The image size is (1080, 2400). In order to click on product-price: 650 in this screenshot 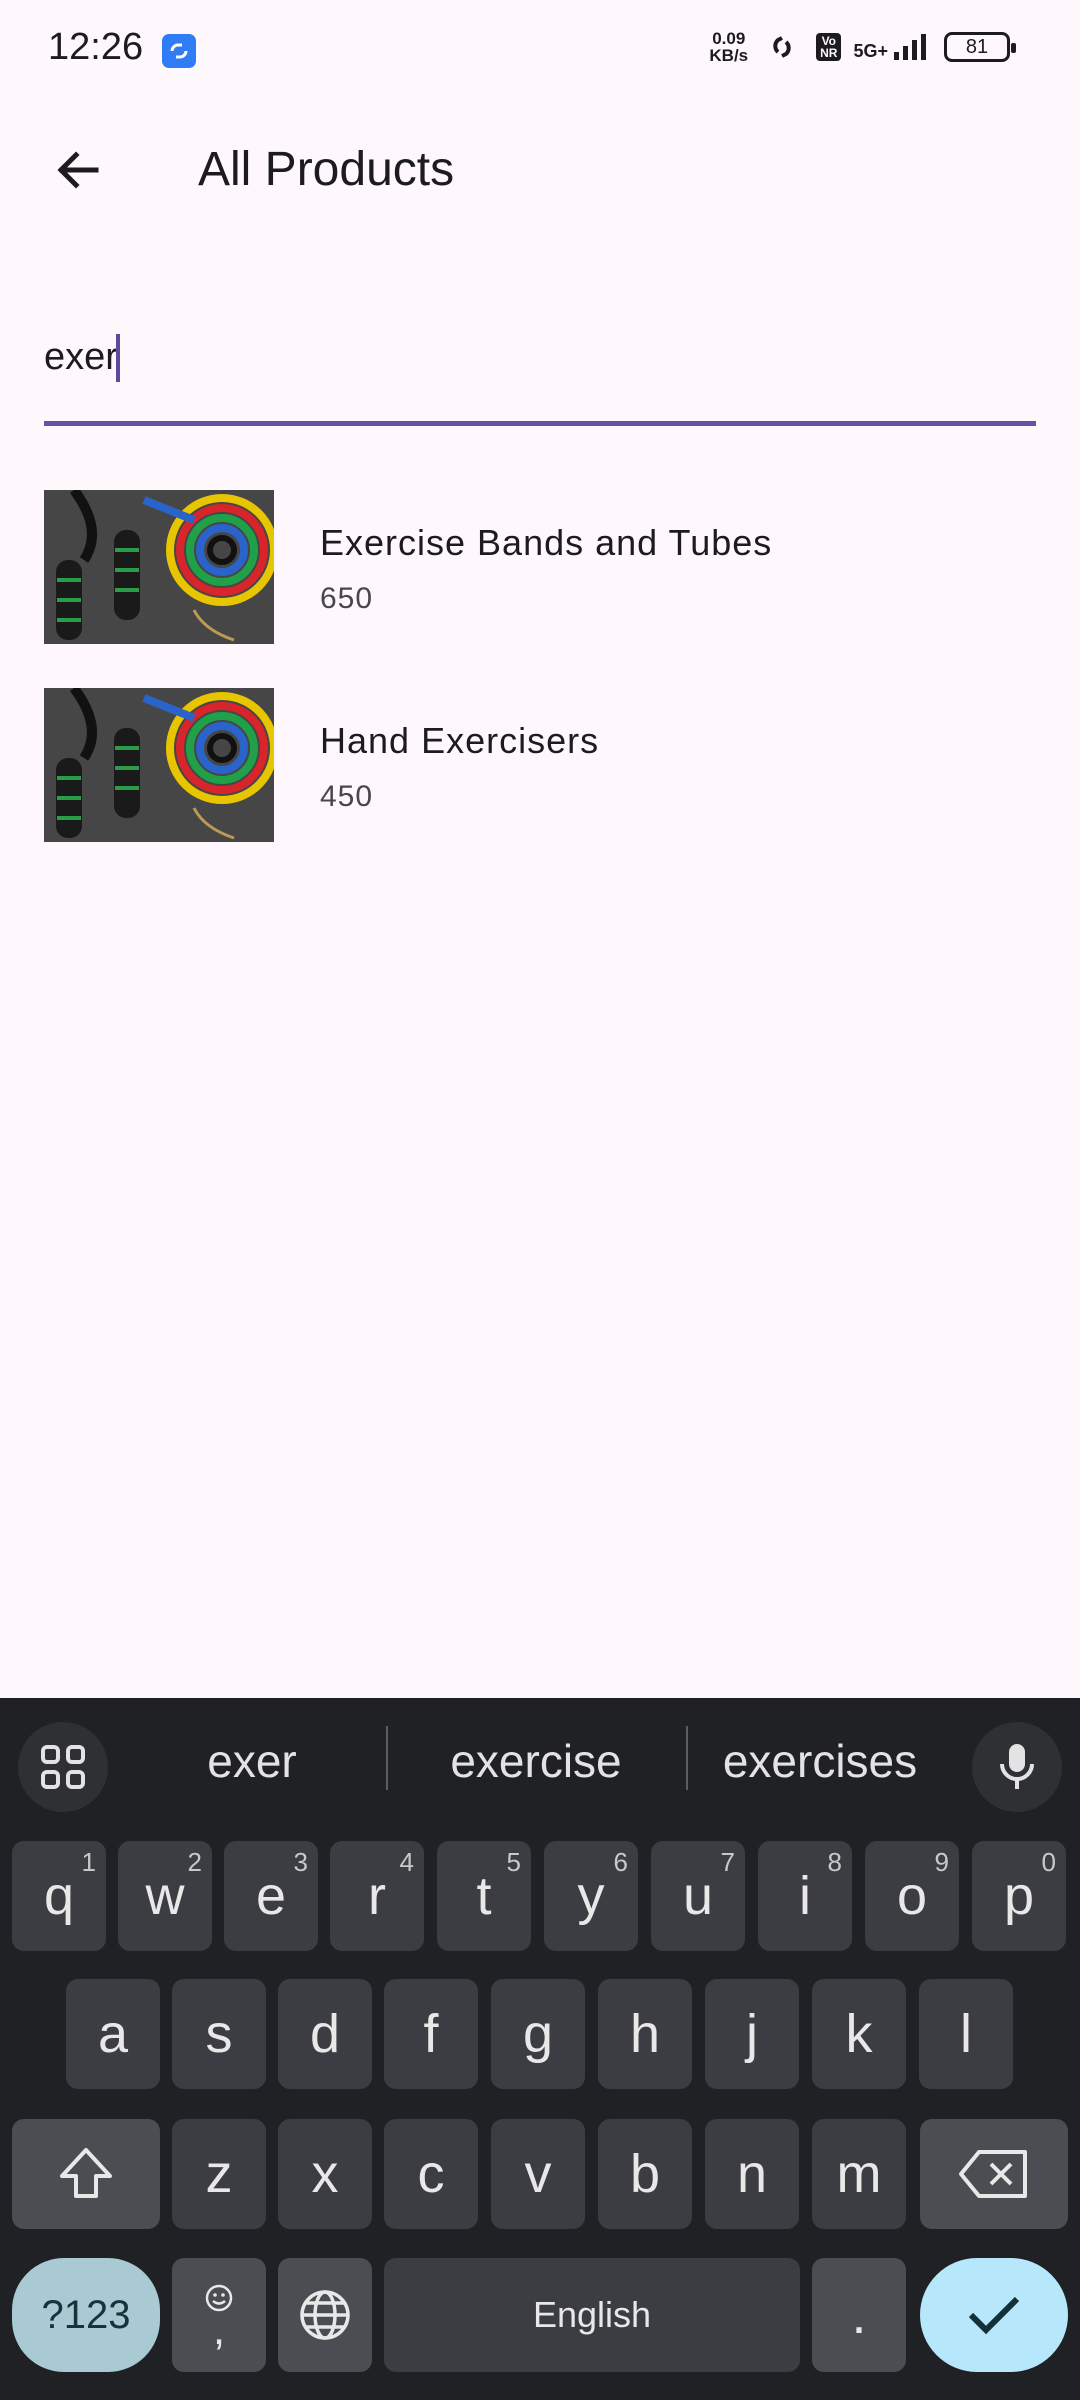, I will do `click(347, 598)`.